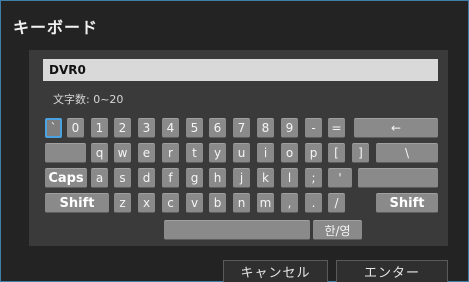 This screenshot has width=469, height=282. Describe the element at coordinates (194, 153) in the screenshot. I see `key-t: t` at that location.